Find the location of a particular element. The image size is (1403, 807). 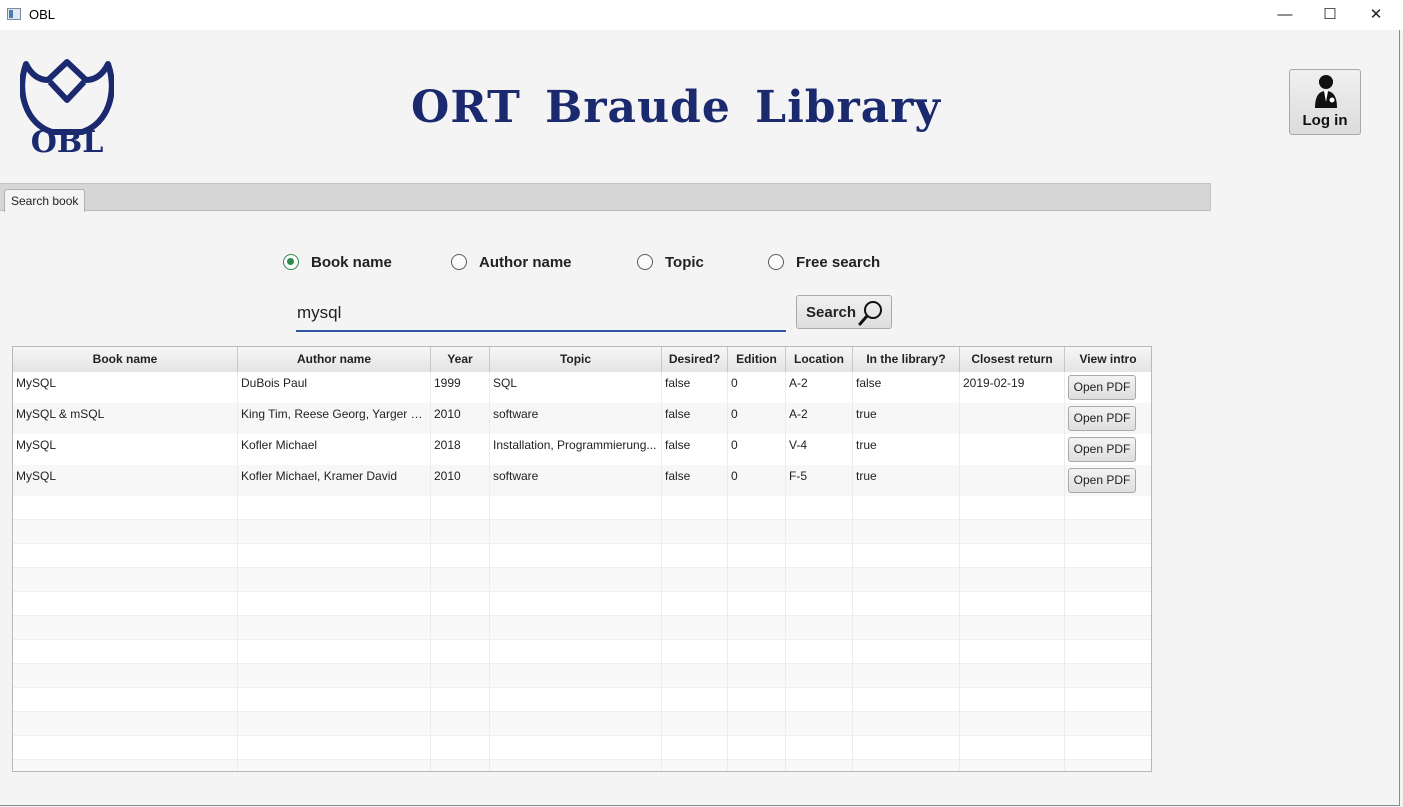

column-header: Closest return is located at coordinates (1012, 359).